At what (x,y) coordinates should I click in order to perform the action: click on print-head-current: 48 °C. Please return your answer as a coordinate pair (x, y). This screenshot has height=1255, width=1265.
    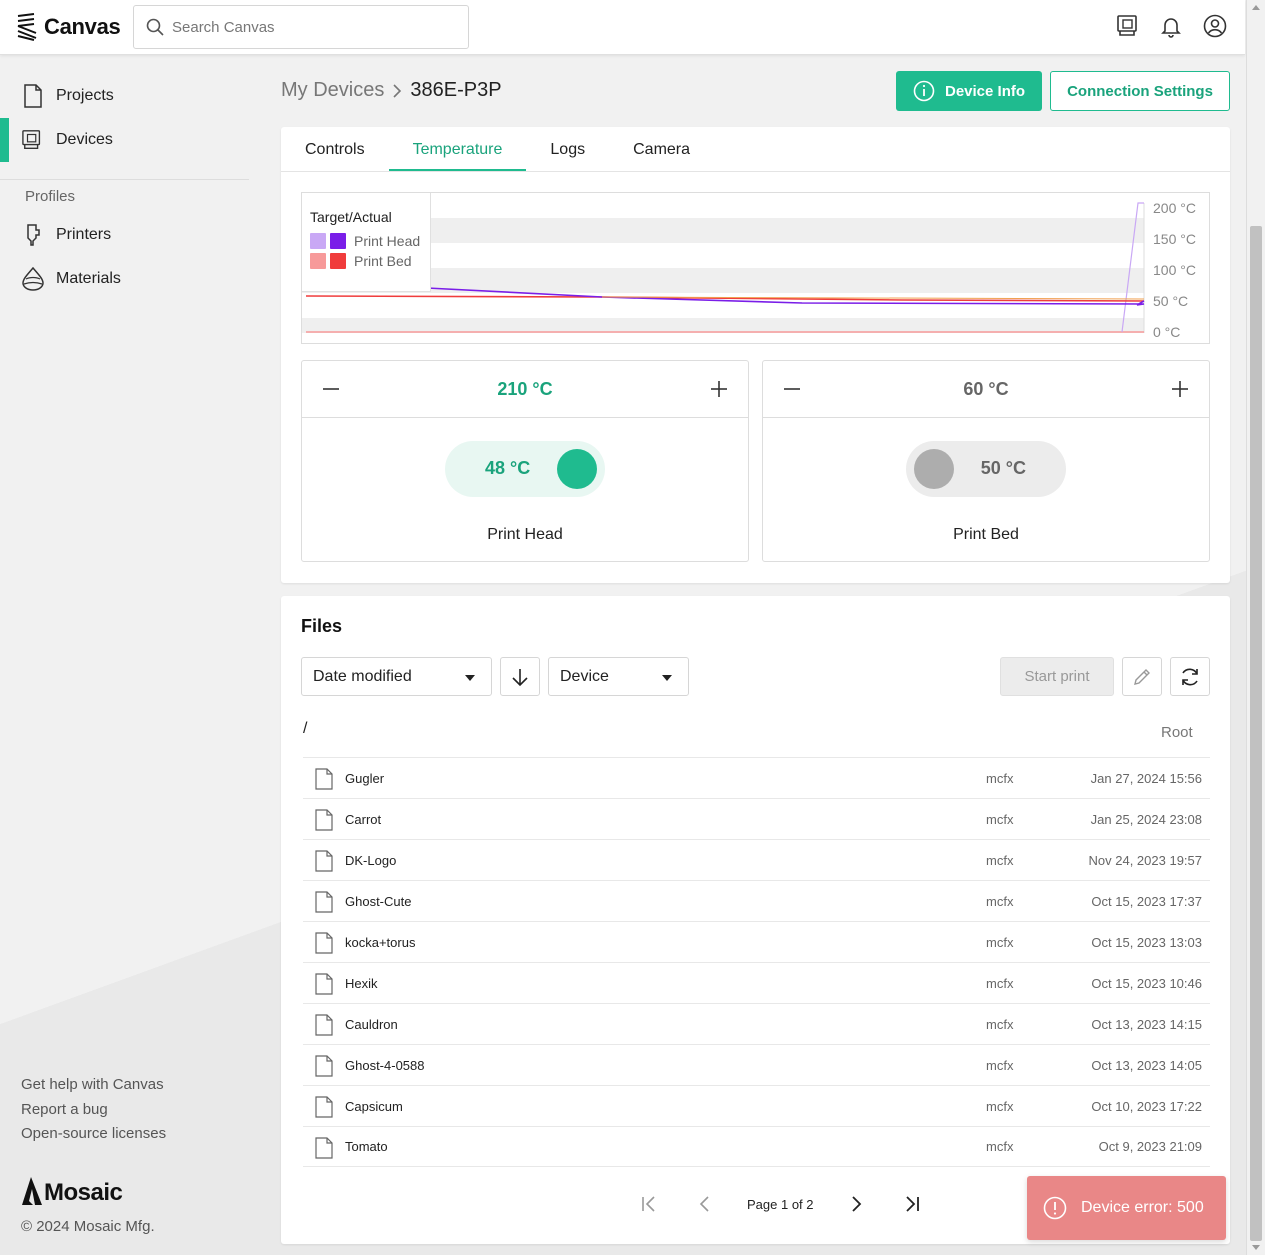
    Looking at the image, I should click on (508, 468).